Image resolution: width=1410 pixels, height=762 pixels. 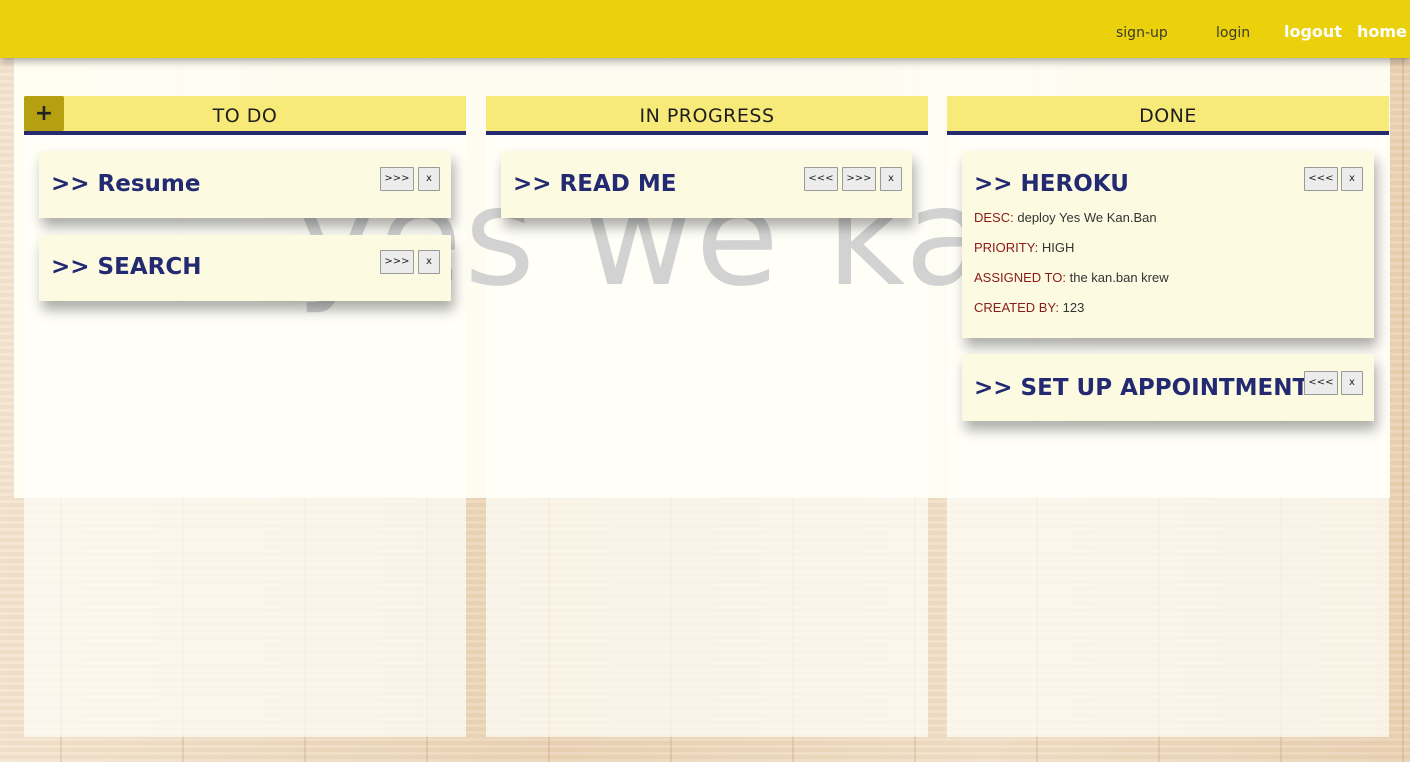 I want to click on detail-priority: PRIORITY: HIGH, so click(x=1024, y=247).